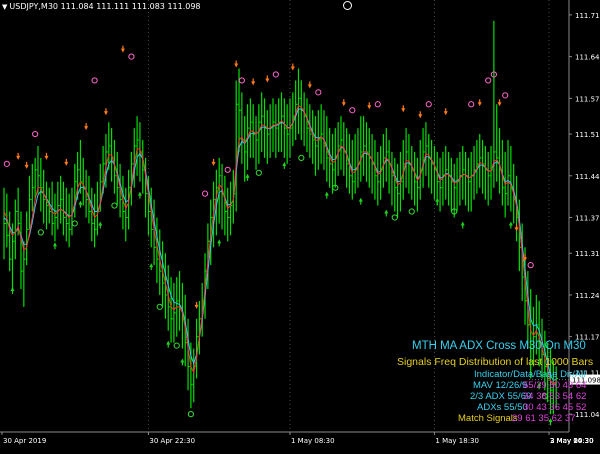  I want to click on time-tick-label: 30 Apr 22:30, so click(172, 441).